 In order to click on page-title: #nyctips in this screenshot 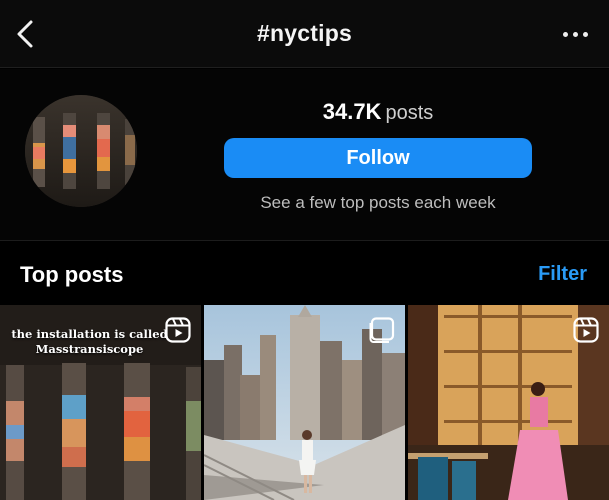, I will do `click(304, 33)`.